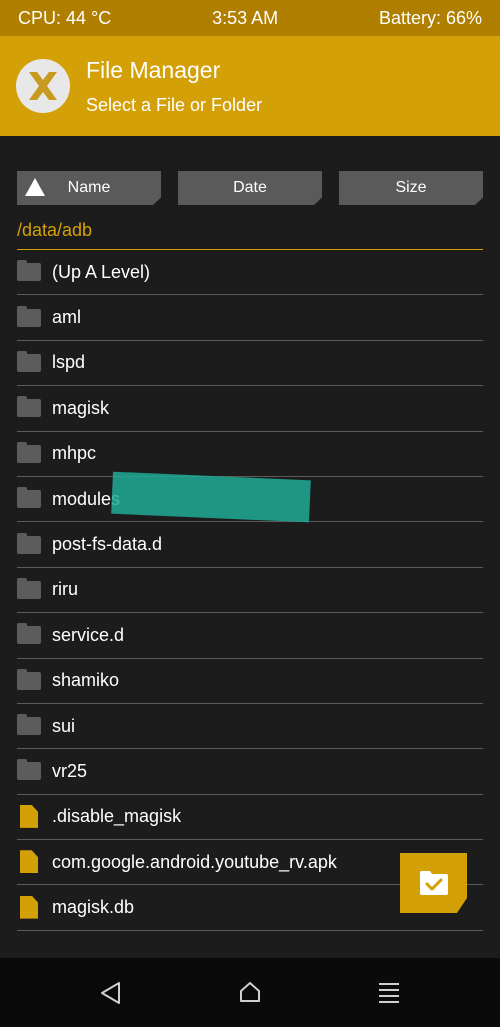  Describe the element at coordinates (250, 273) in the screenshot. I see `folder-item: (Up A Level)` at that location.